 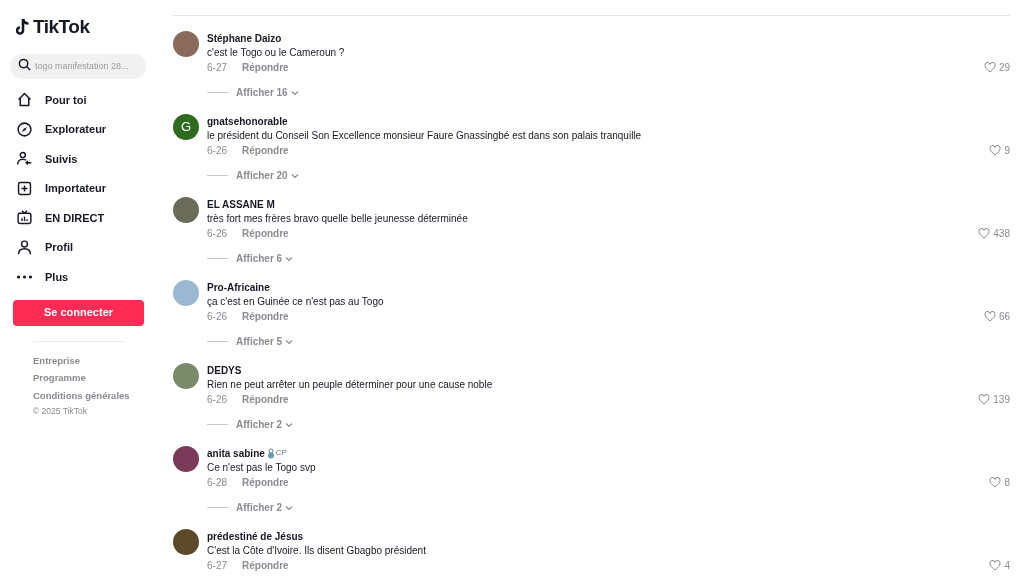 I want to click on like-button: 29, so click(x=996, y=67).